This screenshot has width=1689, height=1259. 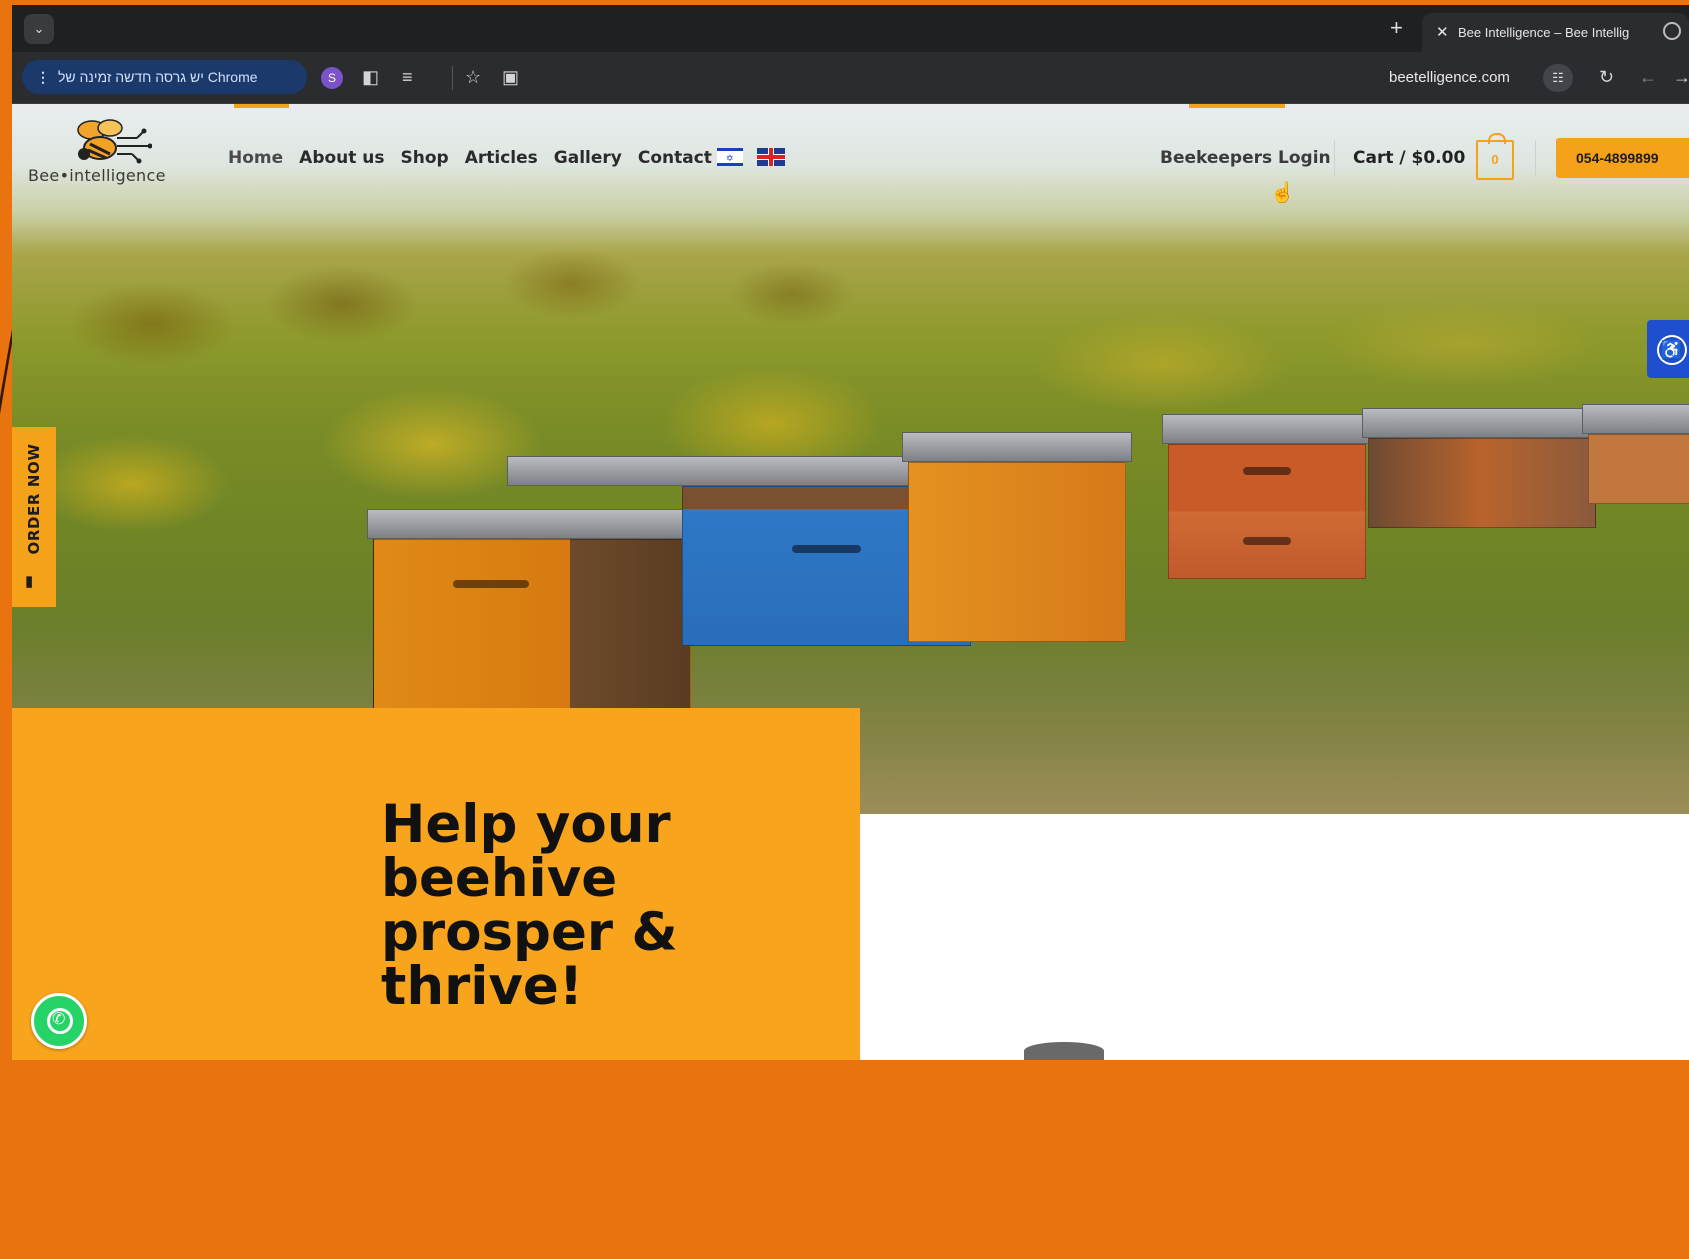 What do you see at coordinates (407, 77) in the screenshot?
I see `reading-list-icon: ≡` at bounding box center [407, 77].